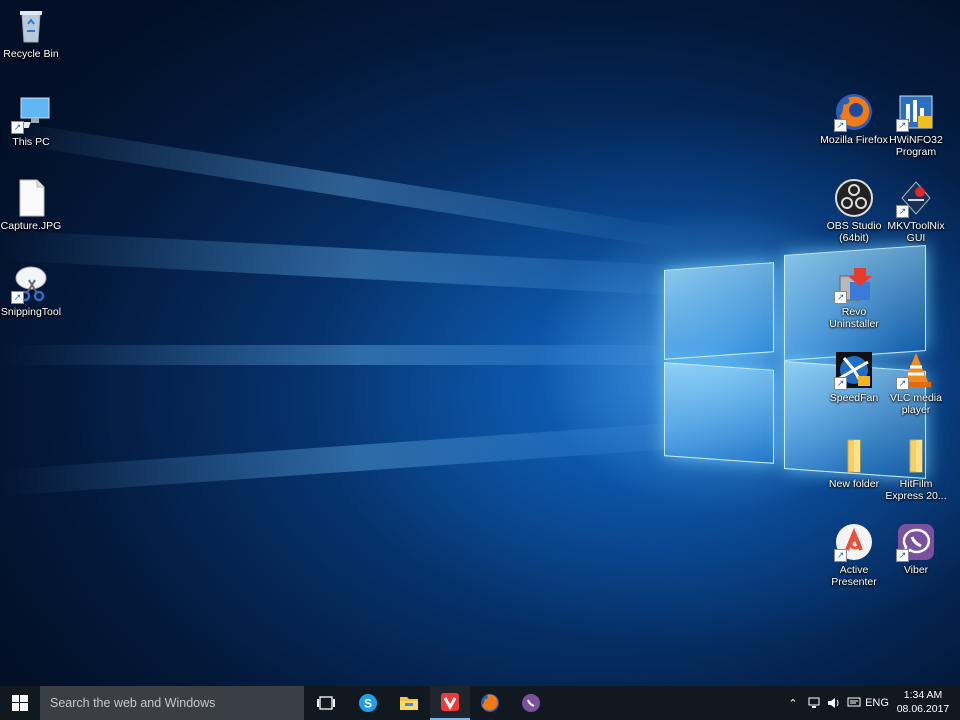 The image size is (960, 720). I want to click on taskbar-skype: S, so click(368, 703).